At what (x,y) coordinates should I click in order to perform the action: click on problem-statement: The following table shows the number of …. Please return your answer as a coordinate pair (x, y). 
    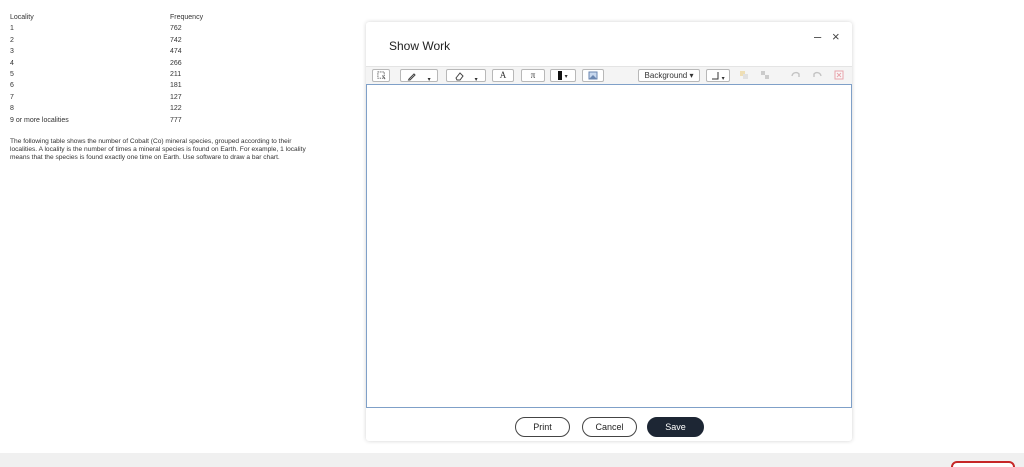
    Looking at the image, I should click on (158, 149).